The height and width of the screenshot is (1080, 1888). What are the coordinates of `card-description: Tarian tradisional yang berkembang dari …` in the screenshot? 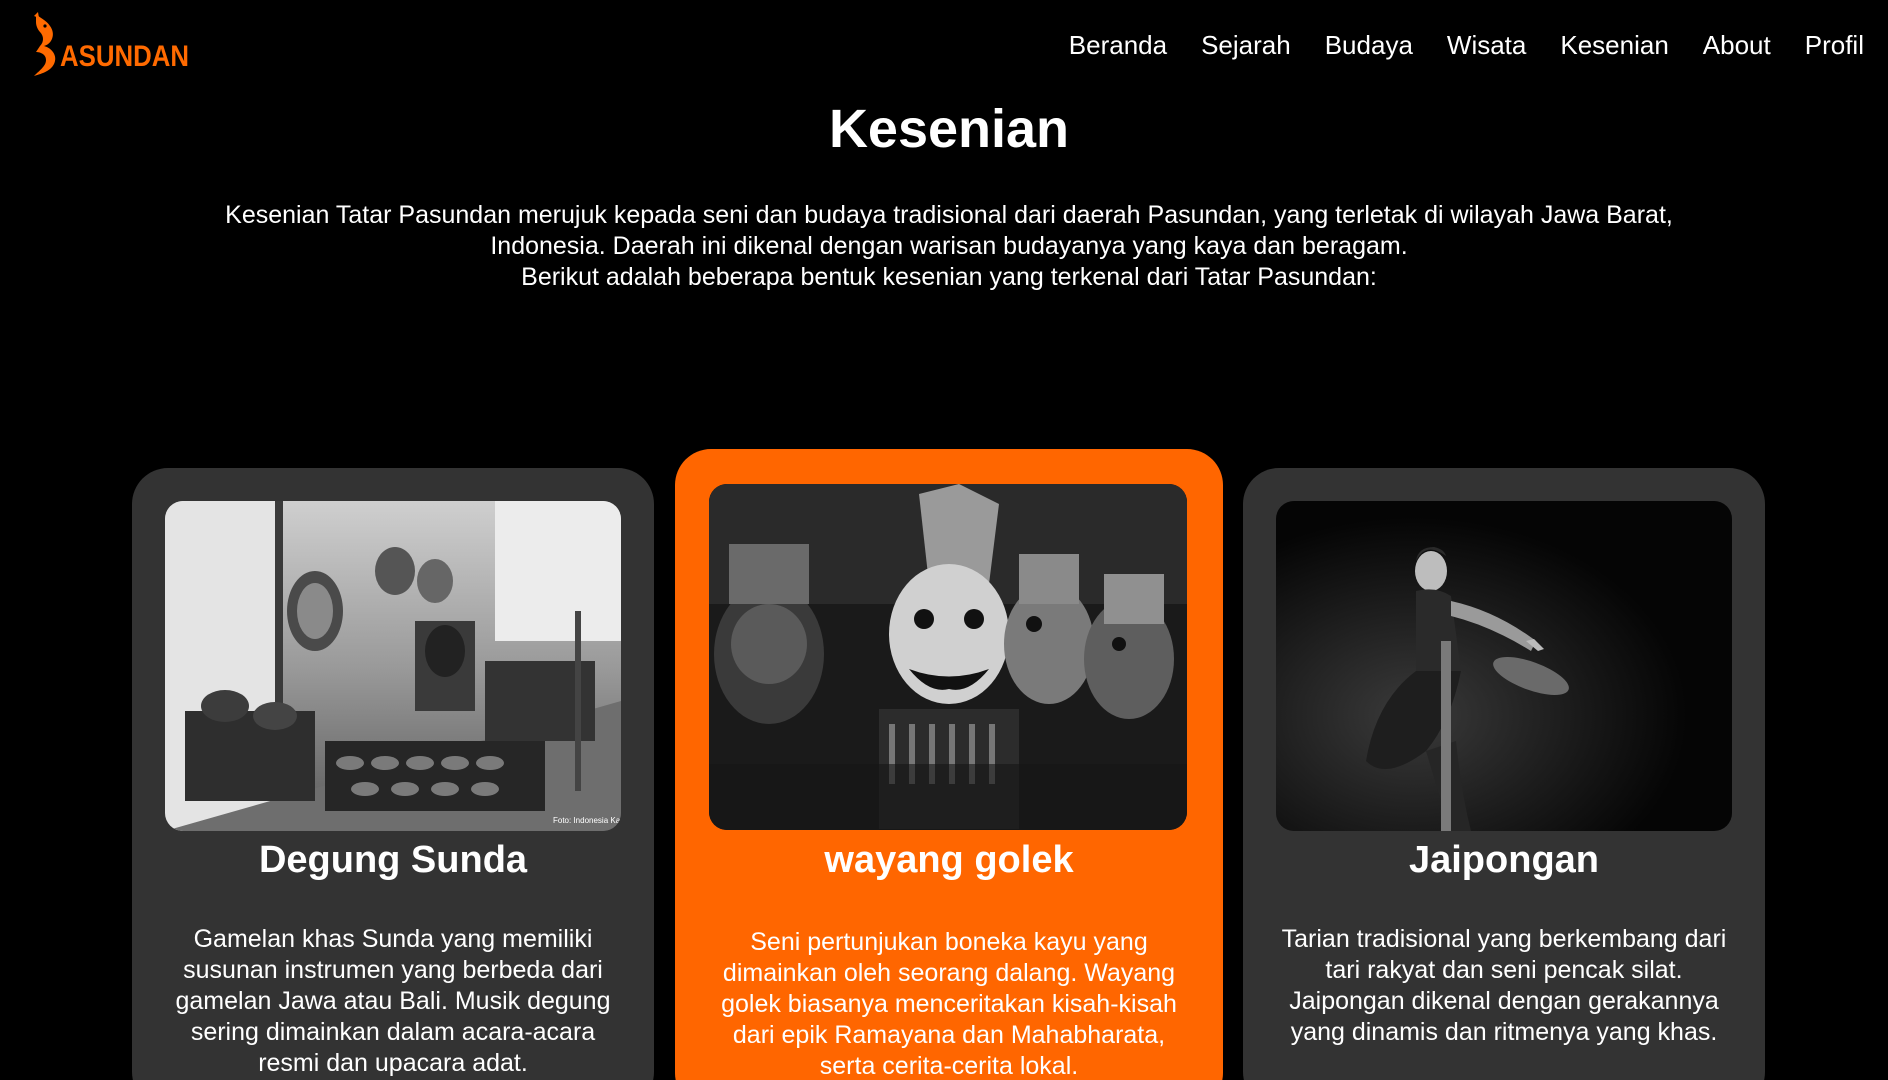 It's located at (1504, 985).